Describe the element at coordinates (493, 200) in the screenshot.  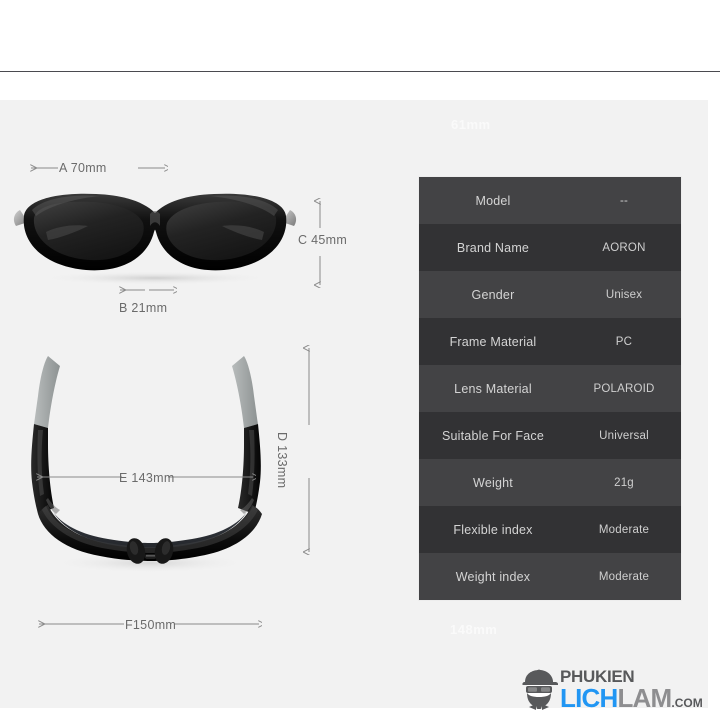
I see `spec-key: Model` at that location.